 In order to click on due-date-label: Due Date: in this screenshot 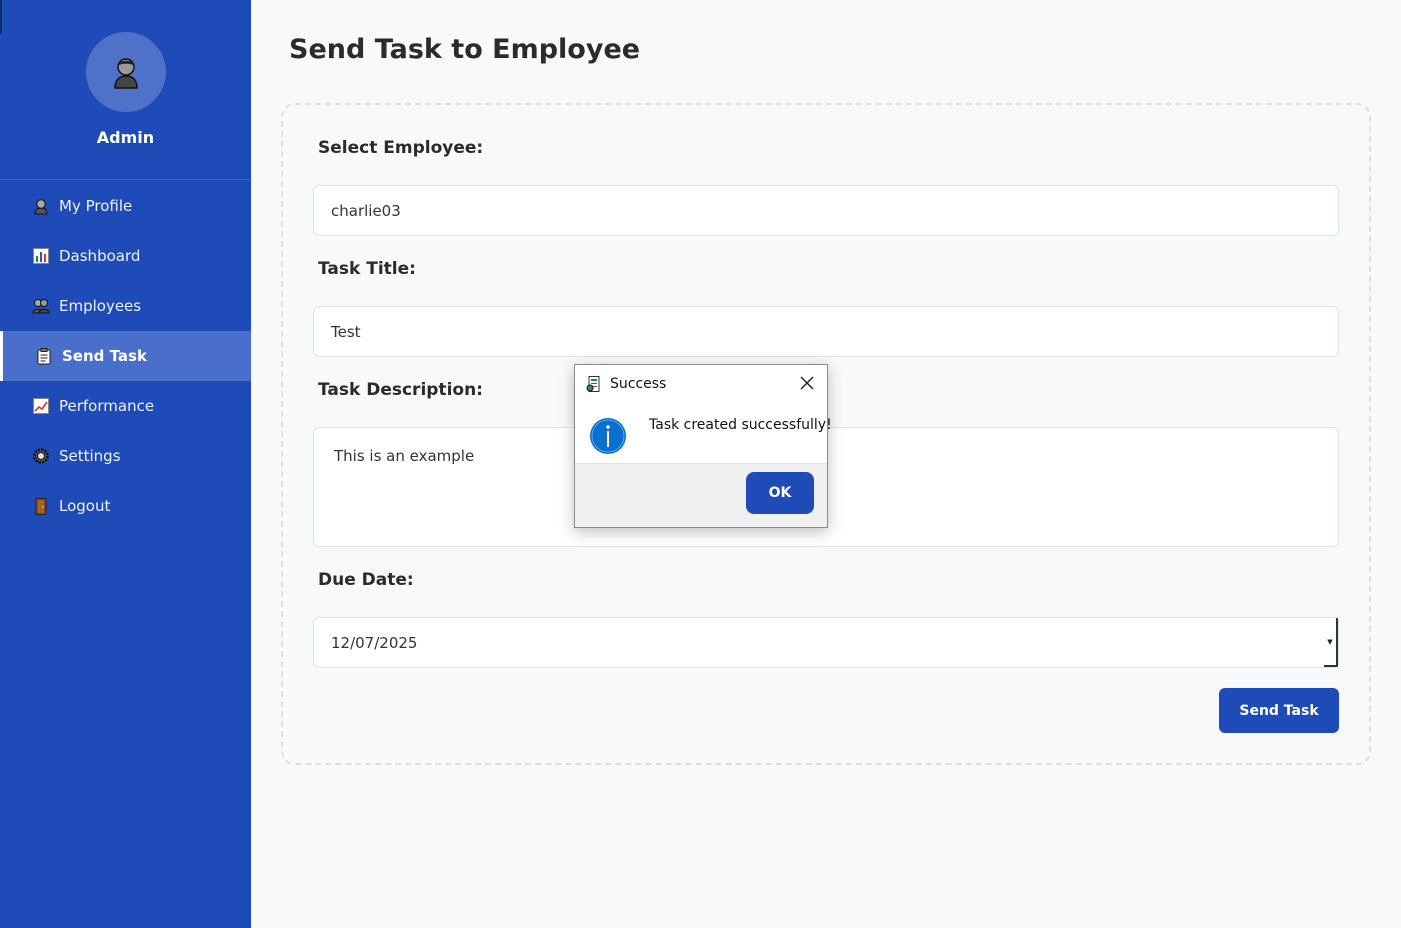, I will do `click(366, 580)`.